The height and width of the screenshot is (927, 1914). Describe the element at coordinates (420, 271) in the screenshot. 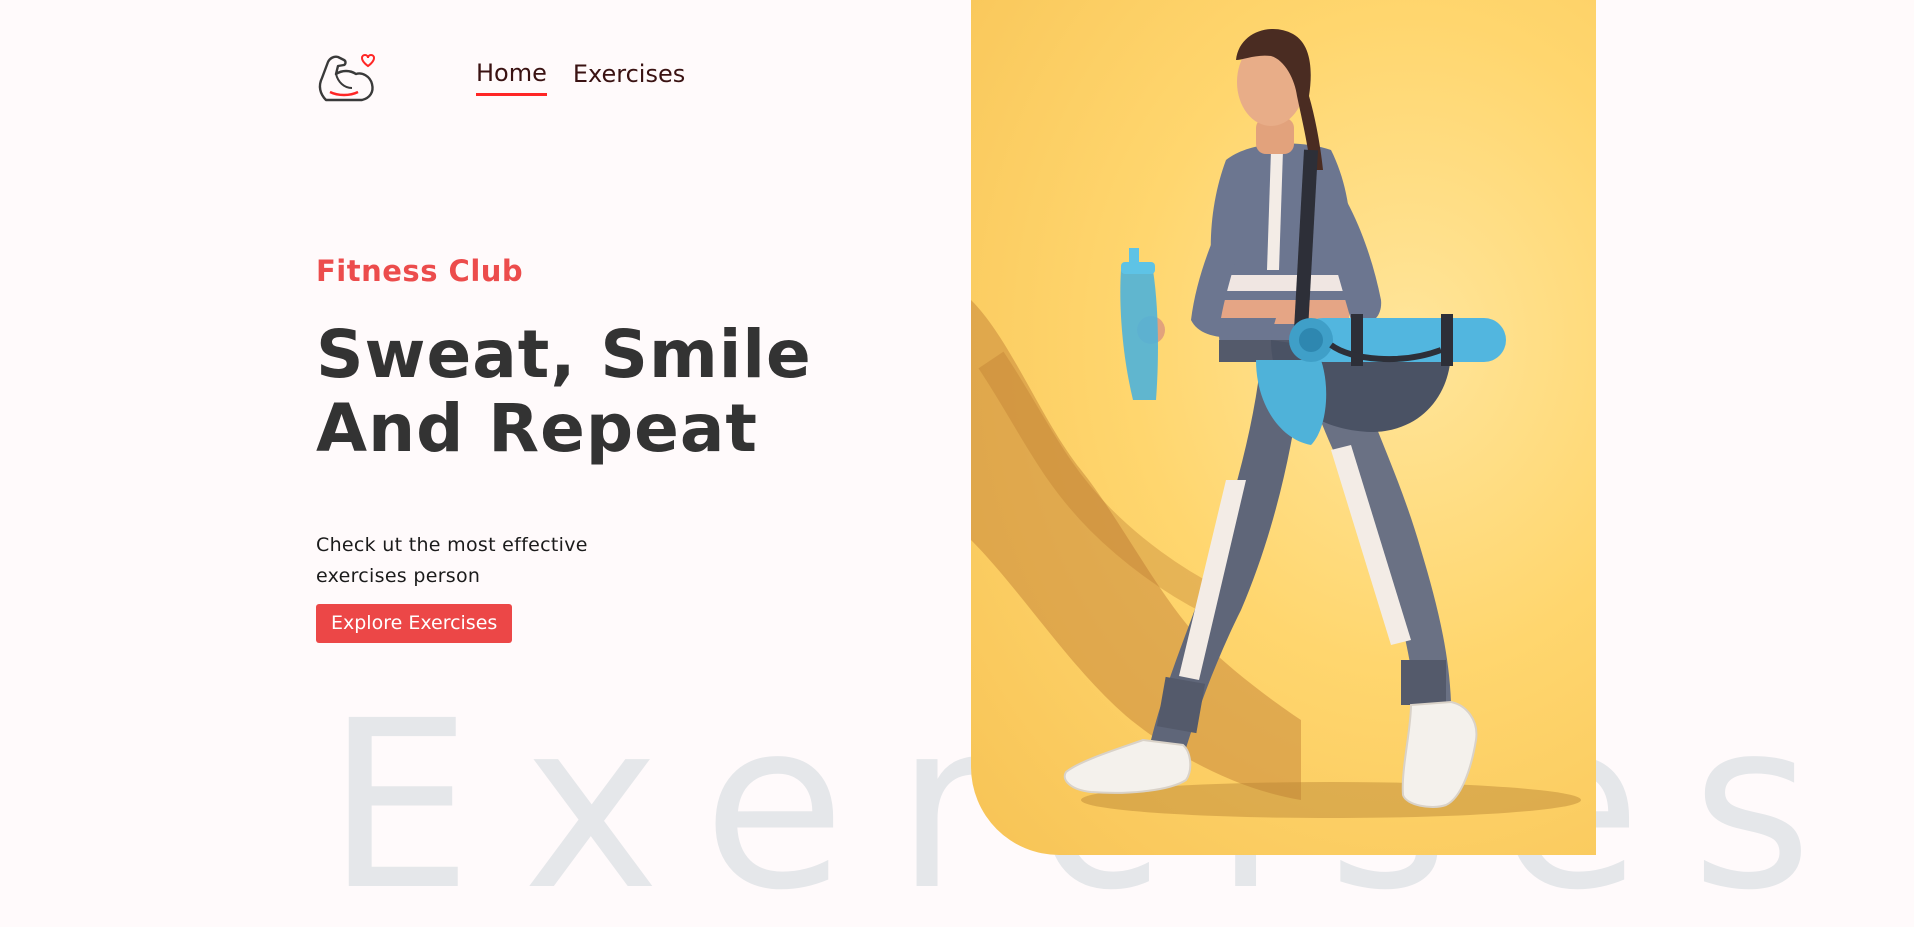

I see `hero-eyebrow: Fitness Club` at that location.